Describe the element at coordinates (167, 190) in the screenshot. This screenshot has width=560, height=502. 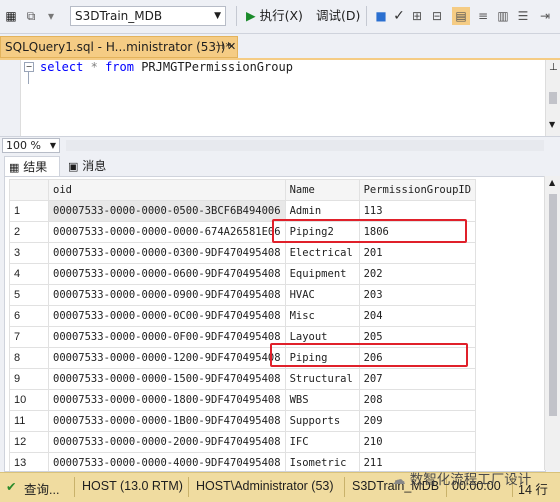
I see `column-header-oid: oid` at that location.